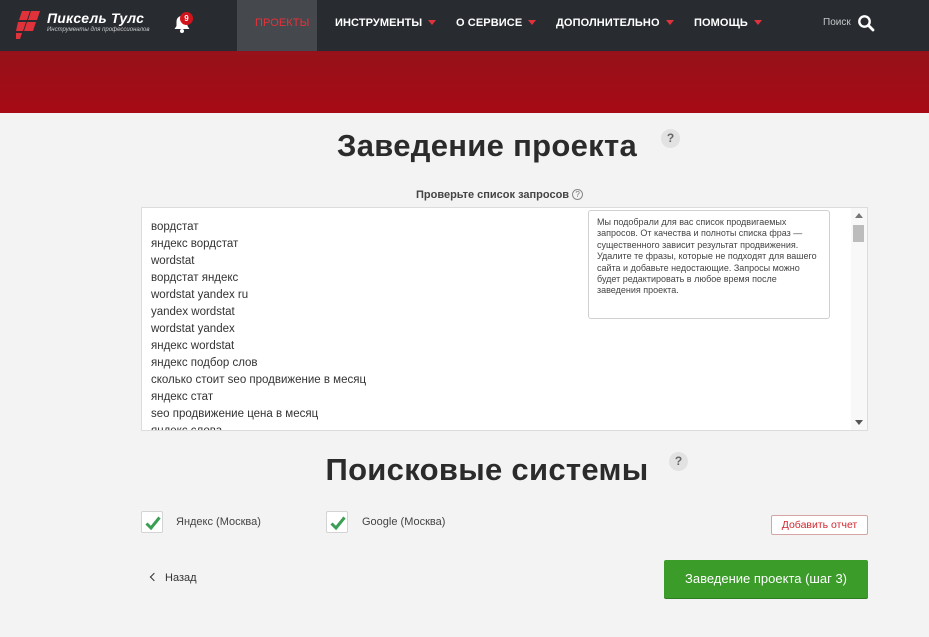  What do you see at coordinates (489, 23) in the screenshot?
I see `nav-about-label: О СЕРВИСЕ` at bounding box center [489, 23].